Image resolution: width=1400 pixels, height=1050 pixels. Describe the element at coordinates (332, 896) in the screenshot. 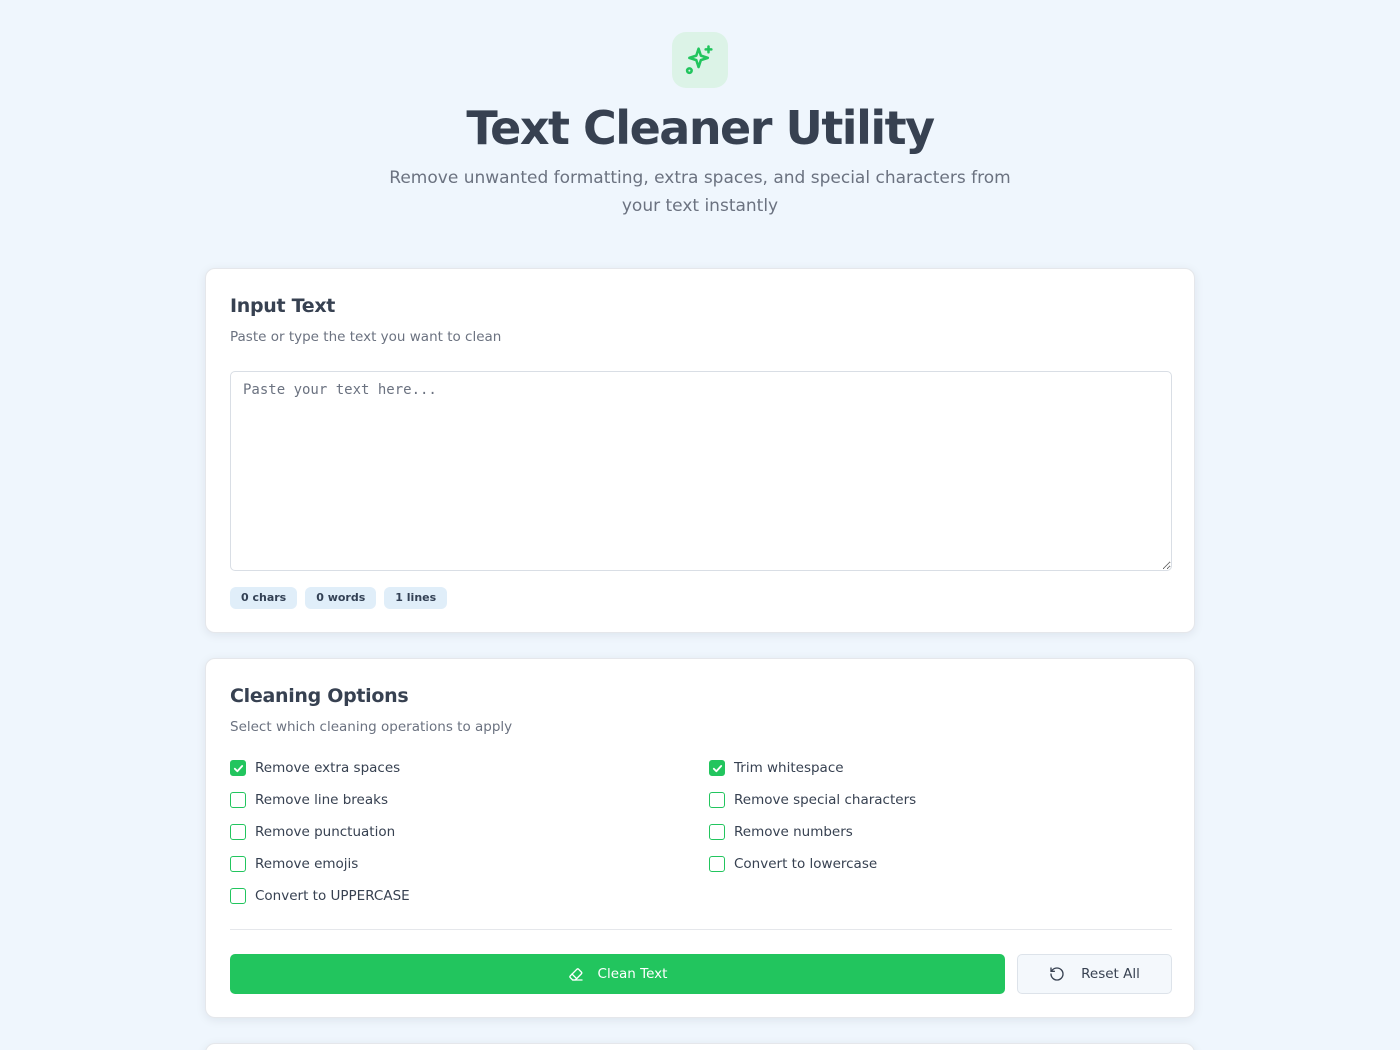

I see `option-label: Convert to UPPERCASE` at that location.